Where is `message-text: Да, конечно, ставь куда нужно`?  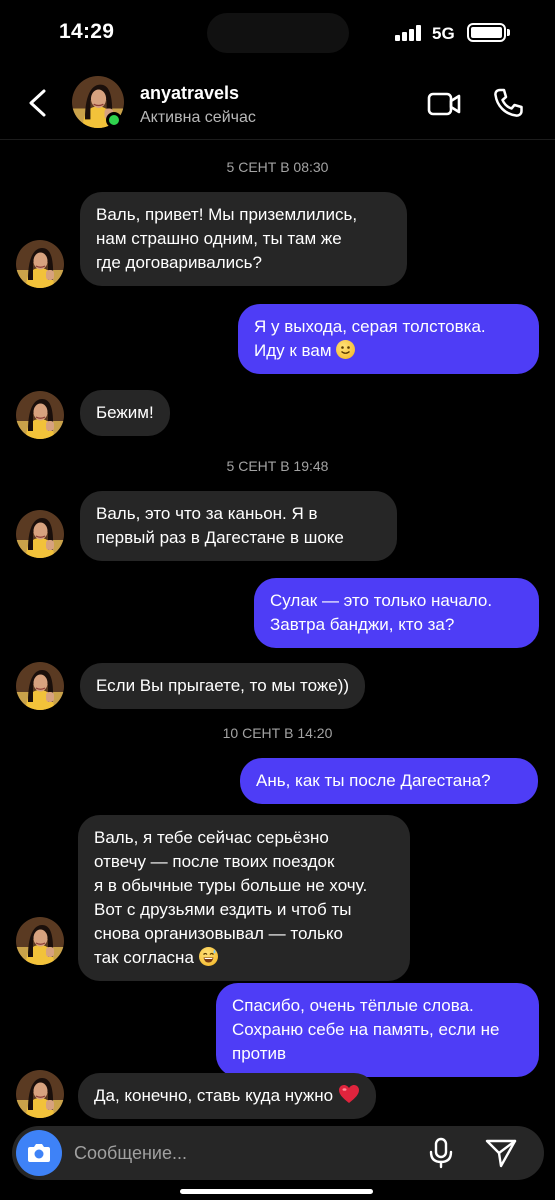
message-text: Да, конечно, ставь куда нужно is located at coordinates (214, 1095).